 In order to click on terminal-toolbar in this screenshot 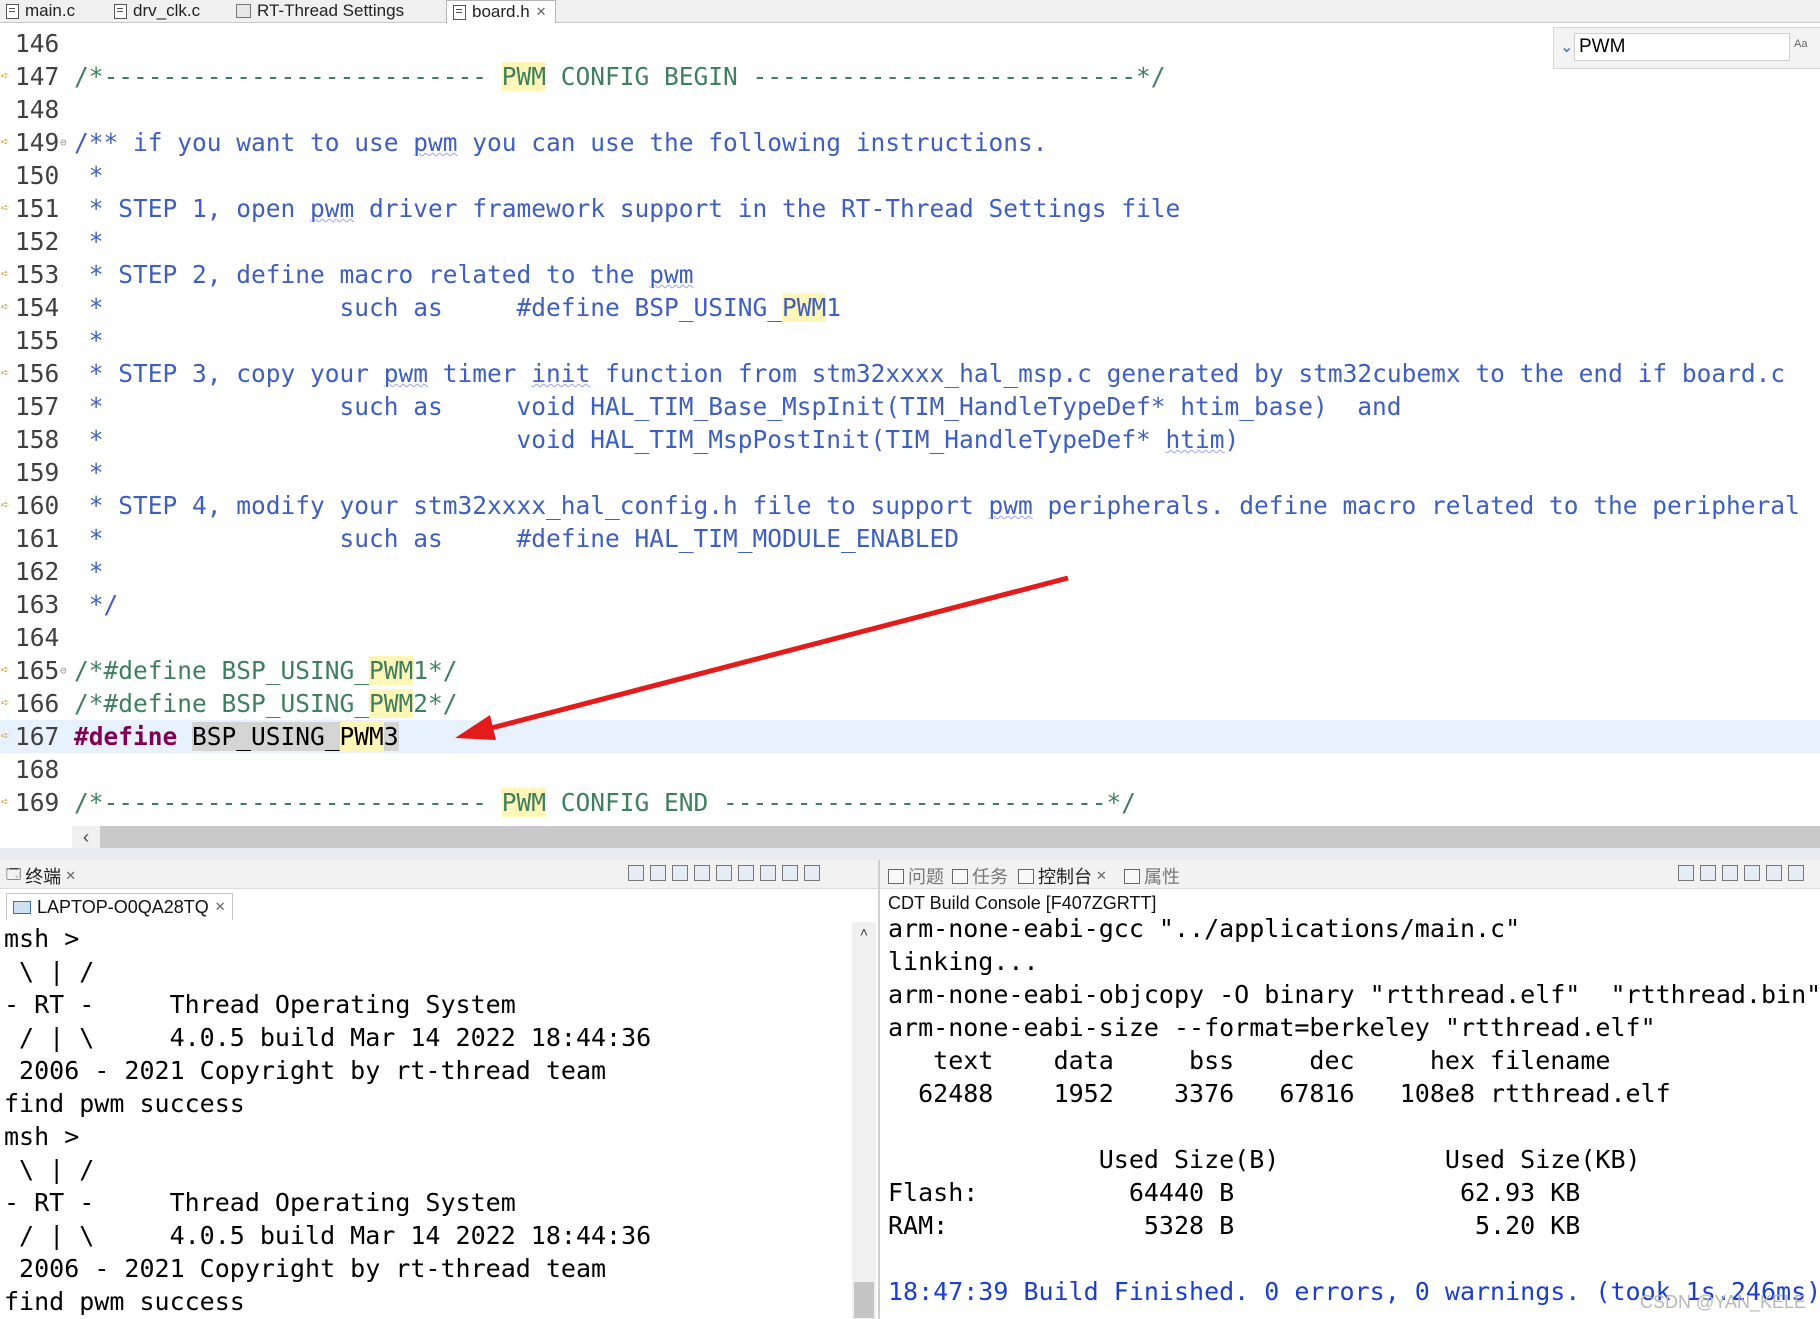, I will do `click(724, 873)`.